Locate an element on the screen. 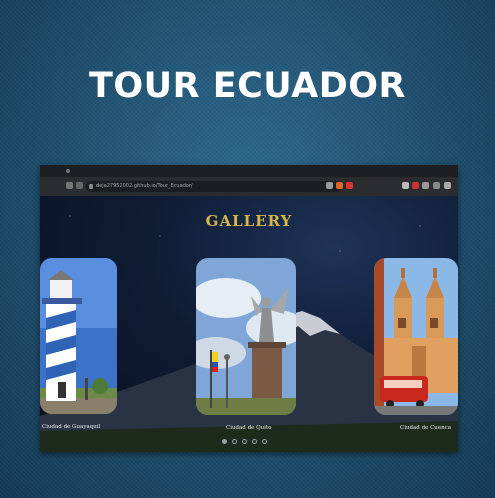 The width and height of the screenshot is (495, 498). address-bar: deja27952002.github.io/Tour_Ecuador/ is located at coordinates (214, 186).